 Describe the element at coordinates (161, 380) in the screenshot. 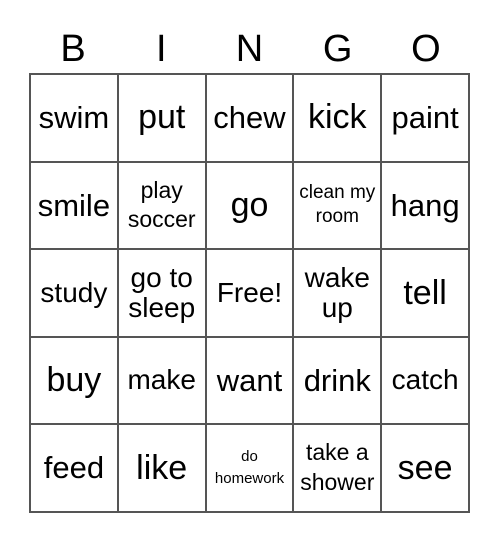

I see `bingo-cell: make` at that location.